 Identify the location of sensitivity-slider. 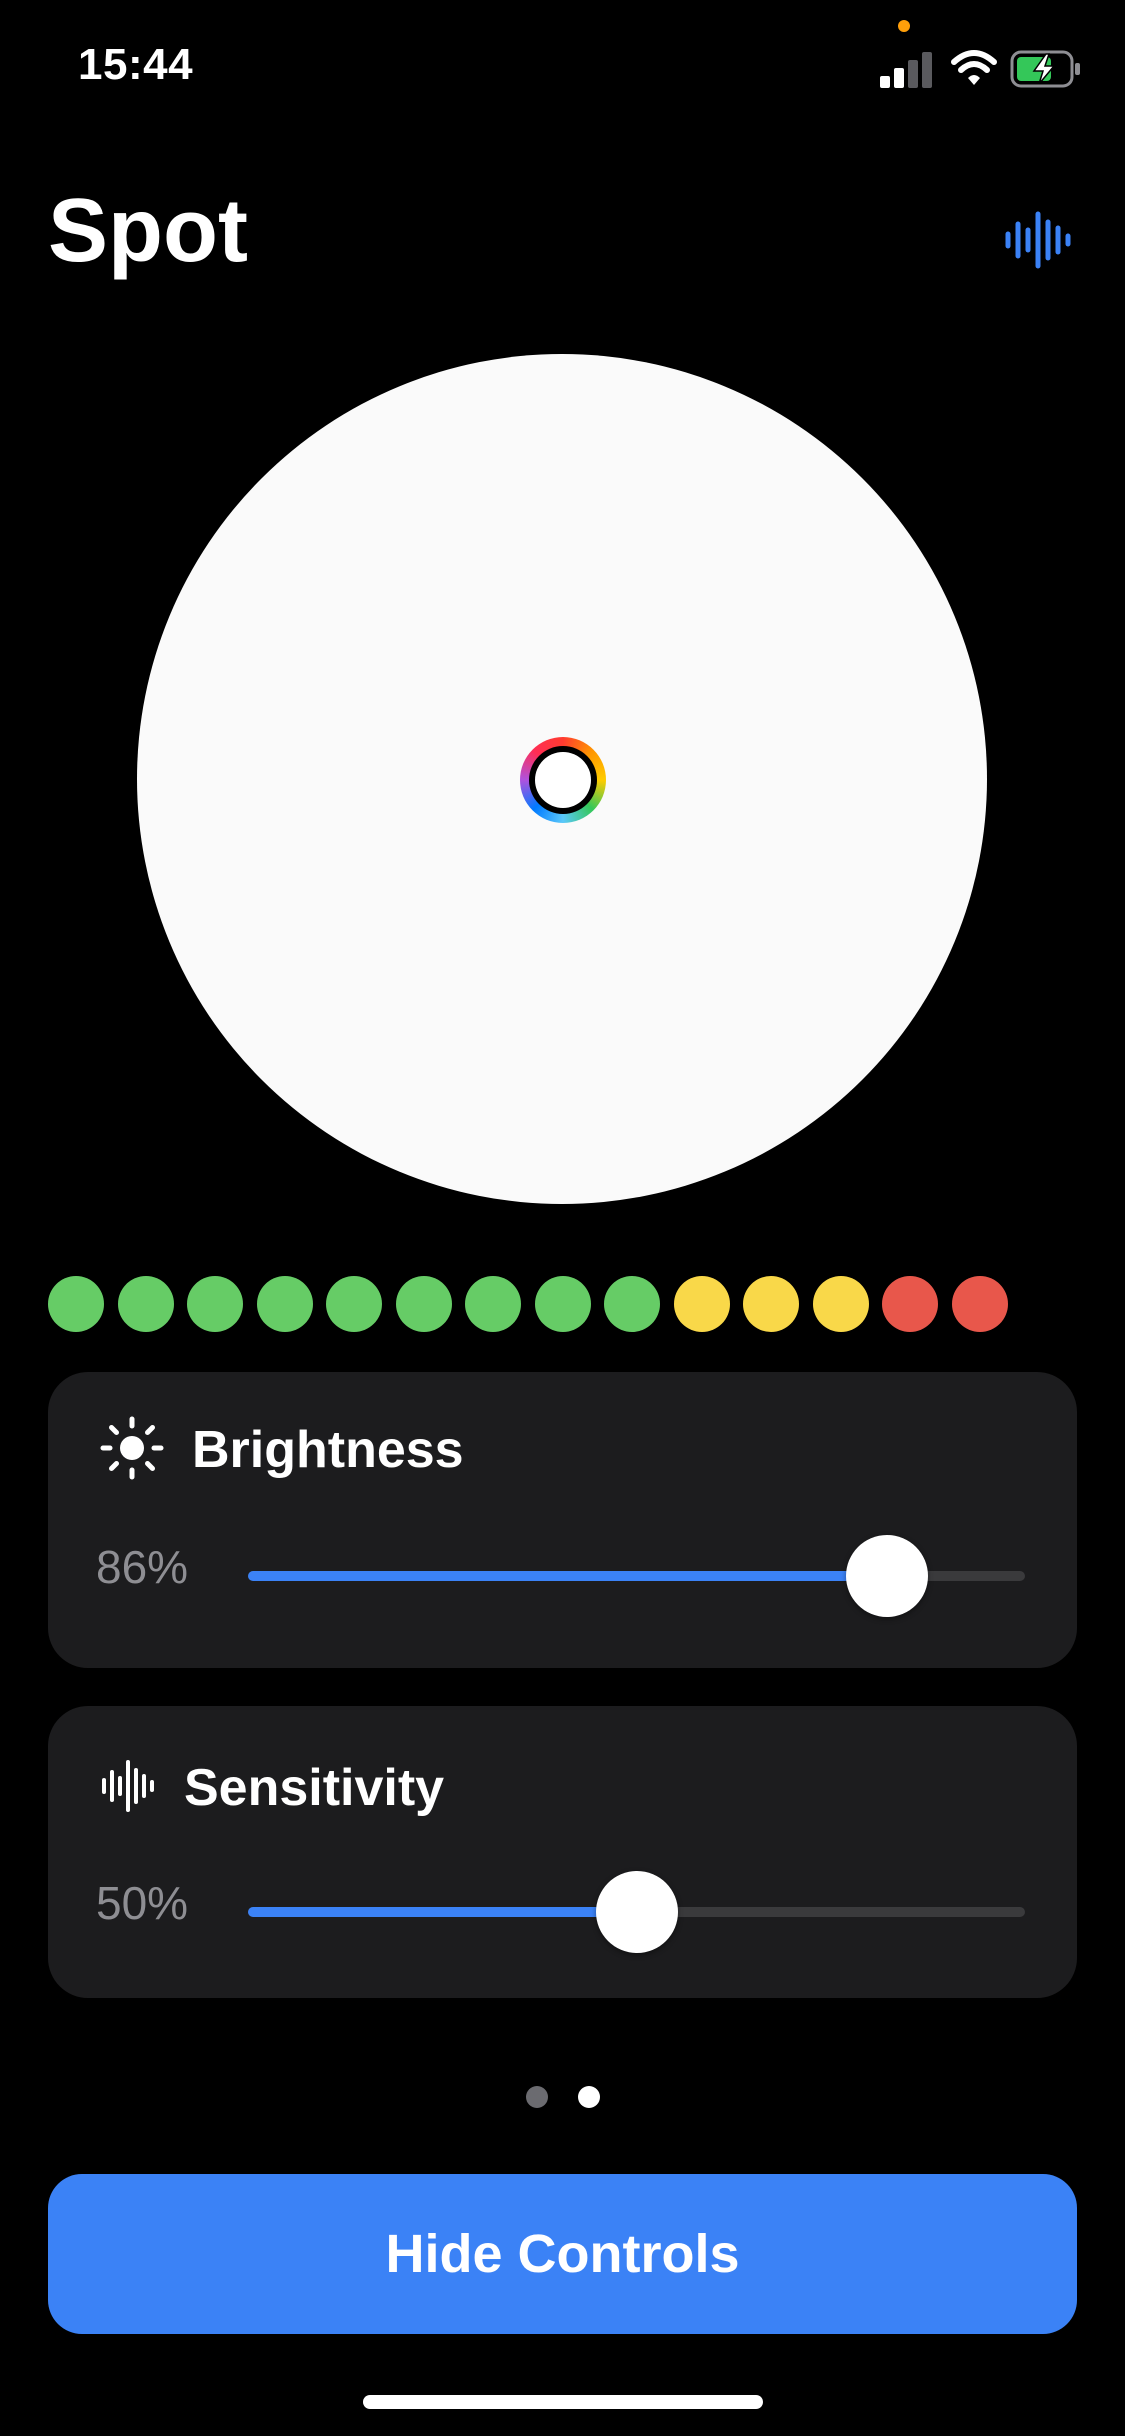
(636, 1912).